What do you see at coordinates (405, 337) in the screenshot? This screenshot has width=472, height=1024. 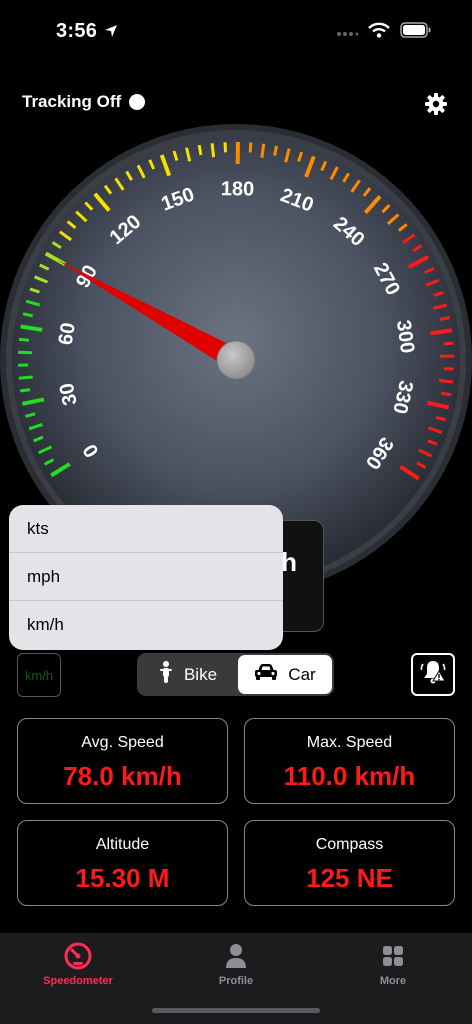 I see `gauge-label: 300` at bounding box center [405, 337].